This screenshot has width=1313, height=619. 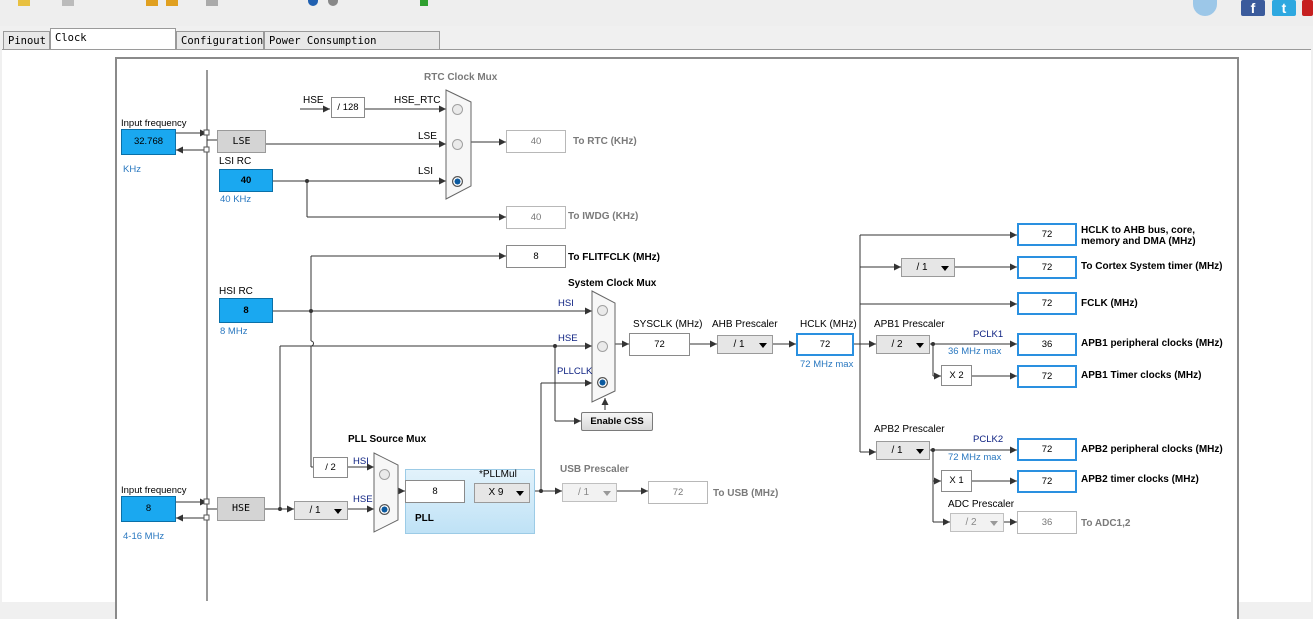 I want to click on rtc-hse-label: HSE, so click(x=313, y=100).